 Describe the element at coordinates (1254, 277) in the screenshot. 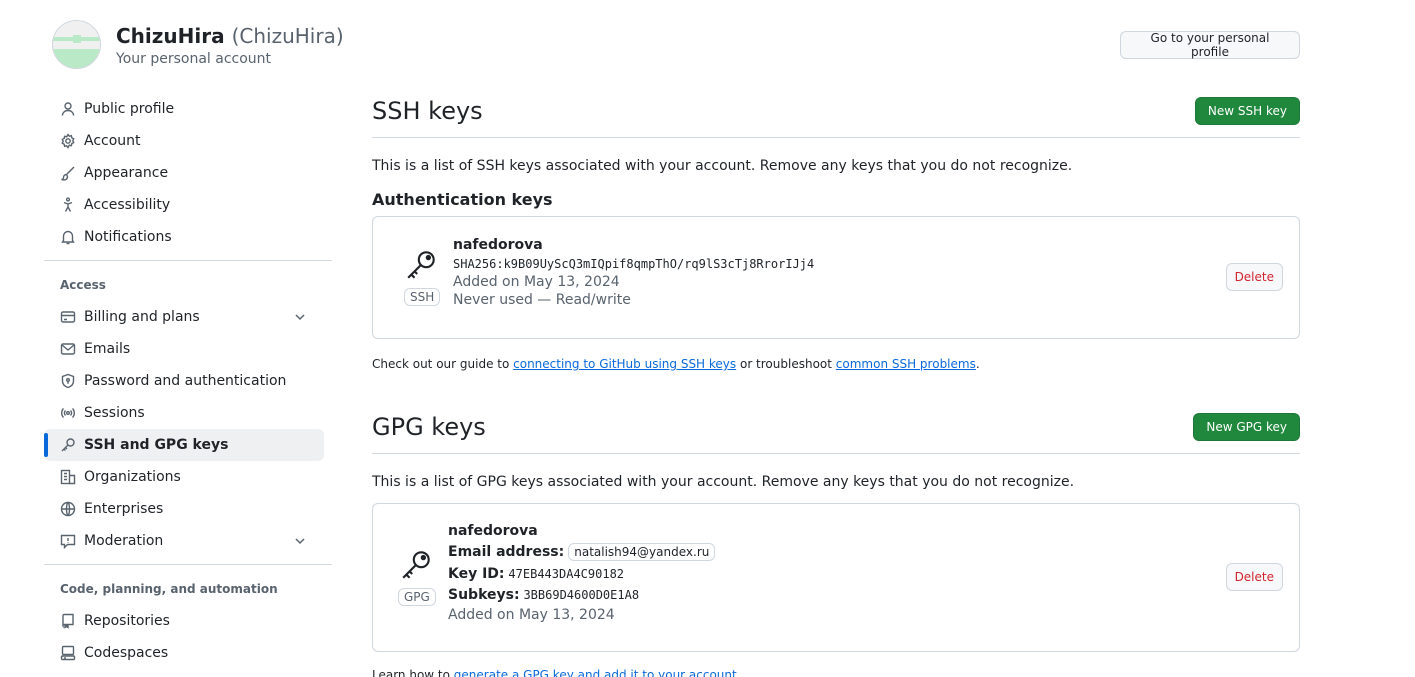

I see `delete-ssh-key-button: Delete` at that location.